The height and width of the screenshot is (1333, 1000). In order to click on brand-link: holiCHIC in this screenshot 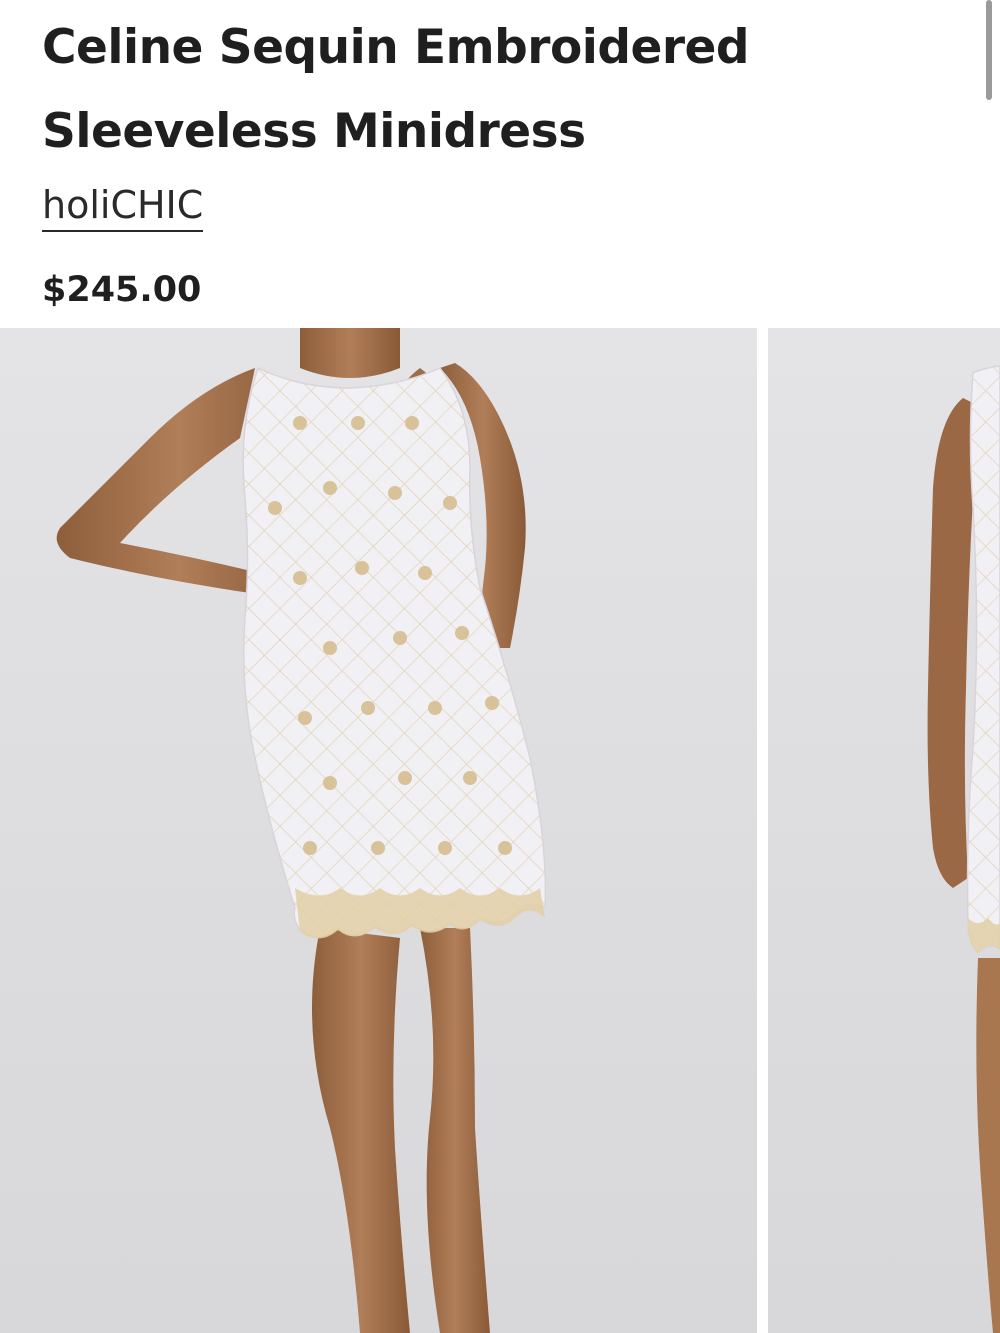, I will do `click(123, 207)`.